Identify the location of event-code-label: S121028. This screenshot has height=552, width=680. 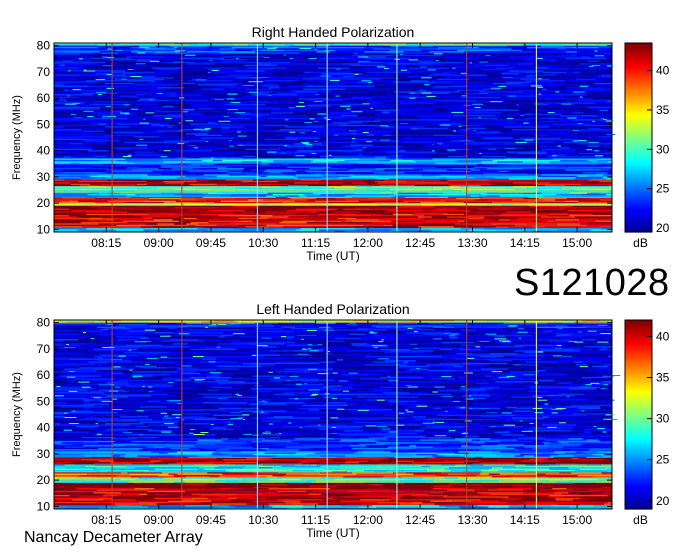
(592, 283).